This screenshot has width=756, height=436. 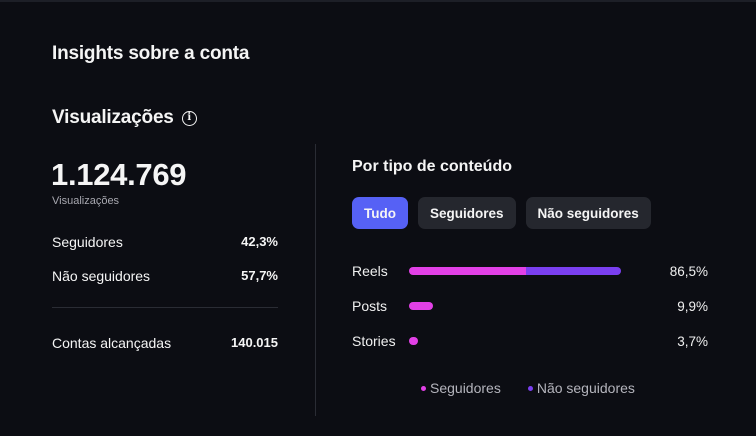 I want to click on bar-value: 3,7%, so click(x=692, y=341).